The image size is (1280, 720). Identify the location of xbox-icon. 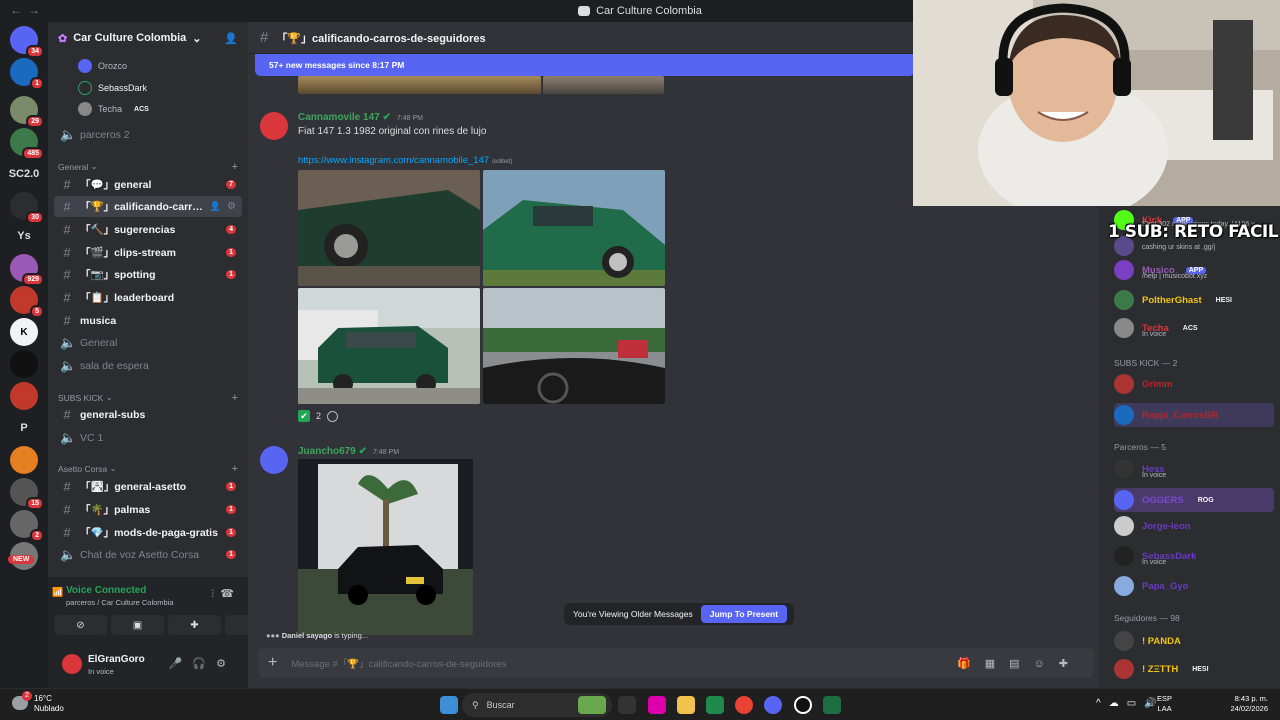
(715, 705).